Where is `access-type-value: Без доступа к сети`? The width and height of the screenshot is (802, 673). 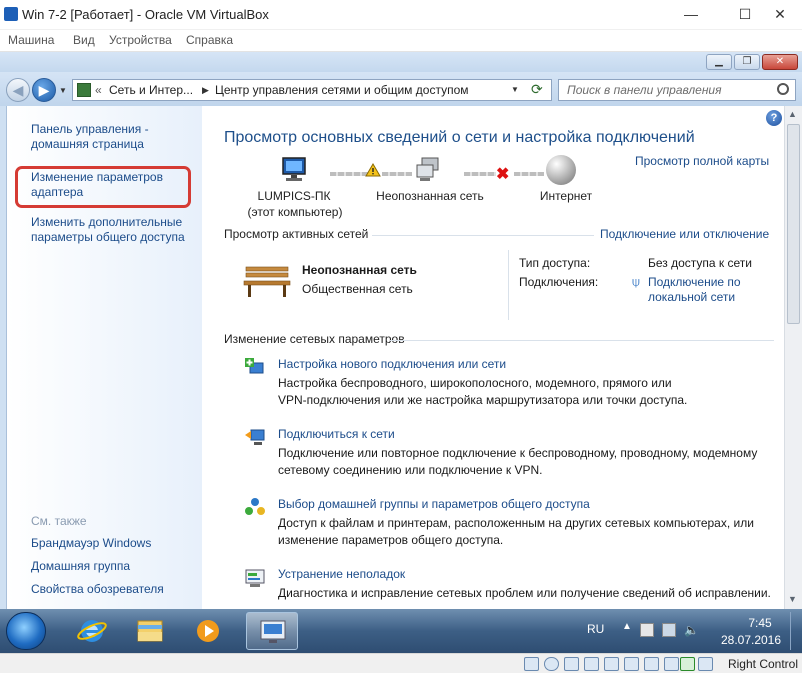
access-type-value: Без доступа к сети is located at coordinates (700, 263).